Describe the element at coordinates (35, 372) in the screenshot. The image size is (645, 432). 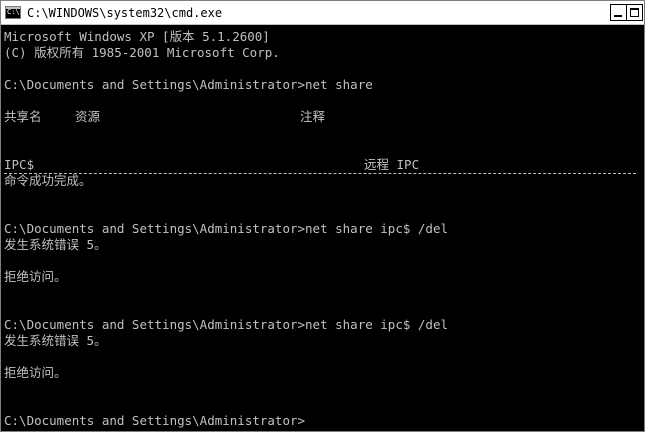
I see `access-denied-2: 拒绝访问。` at that location.